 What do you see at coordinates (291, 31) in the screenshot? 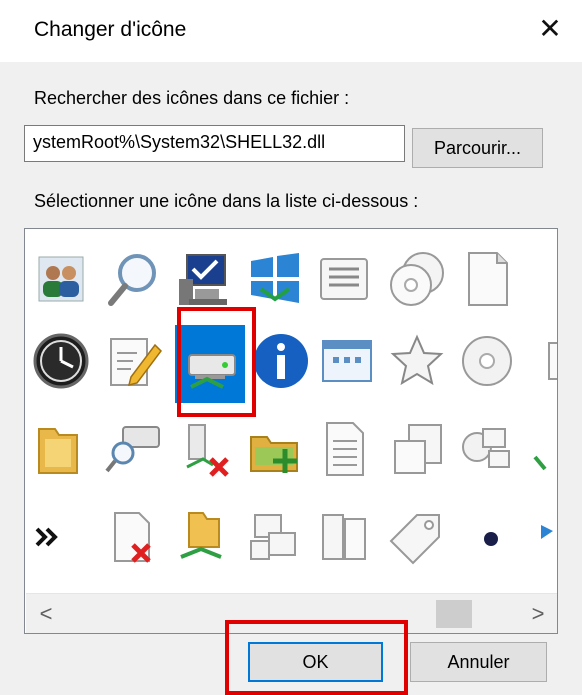
I see `title-bar: Changer d'icône ✕` at bounding box center [291, 31].